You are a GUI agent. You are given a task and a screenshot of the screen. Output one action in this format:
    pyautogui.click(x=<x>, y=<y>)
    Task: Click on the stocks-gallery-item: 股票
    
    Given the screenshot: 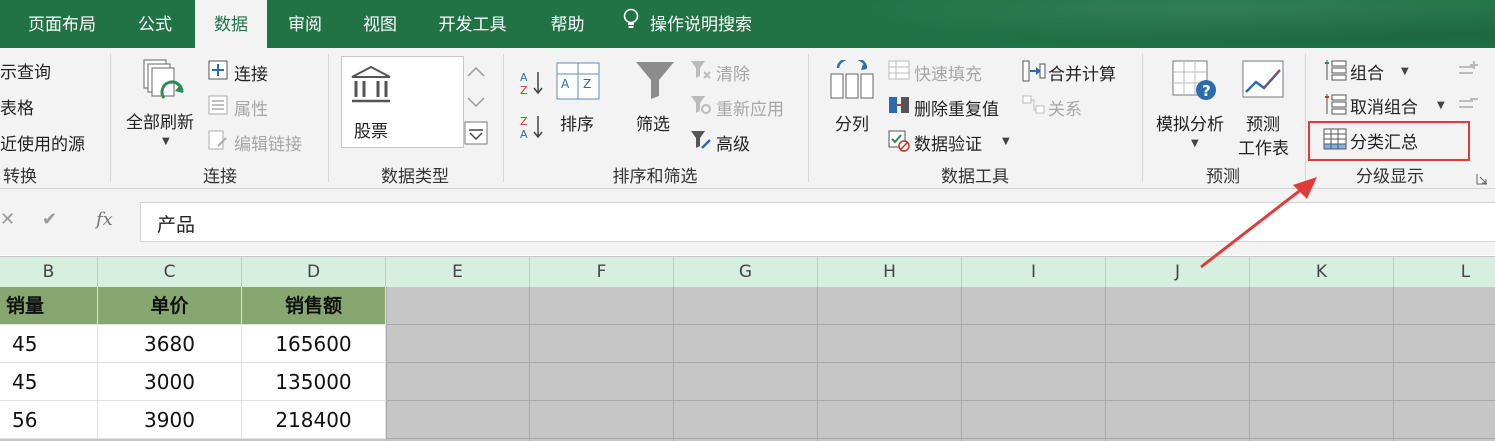 What is the action you would take?
    pyautogui.click(x=402, y=102)
    